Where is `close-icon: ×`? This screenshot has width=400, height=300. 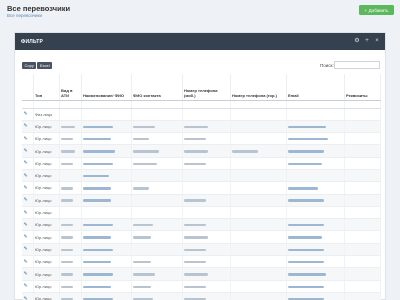
close-icon: × is located at coordinates (377, 41).